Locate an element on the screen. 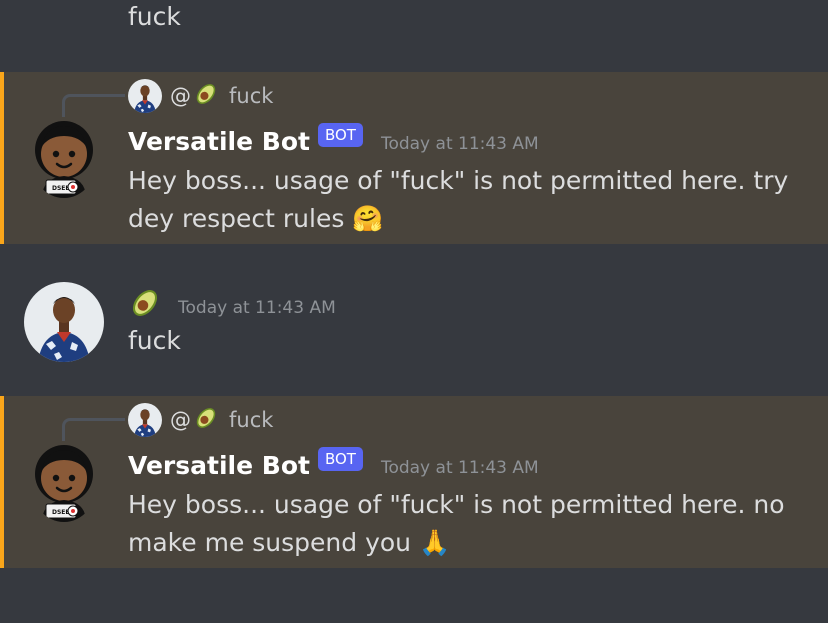  message-header: Today at 11:43 AM is located at coordinates (232, 305).